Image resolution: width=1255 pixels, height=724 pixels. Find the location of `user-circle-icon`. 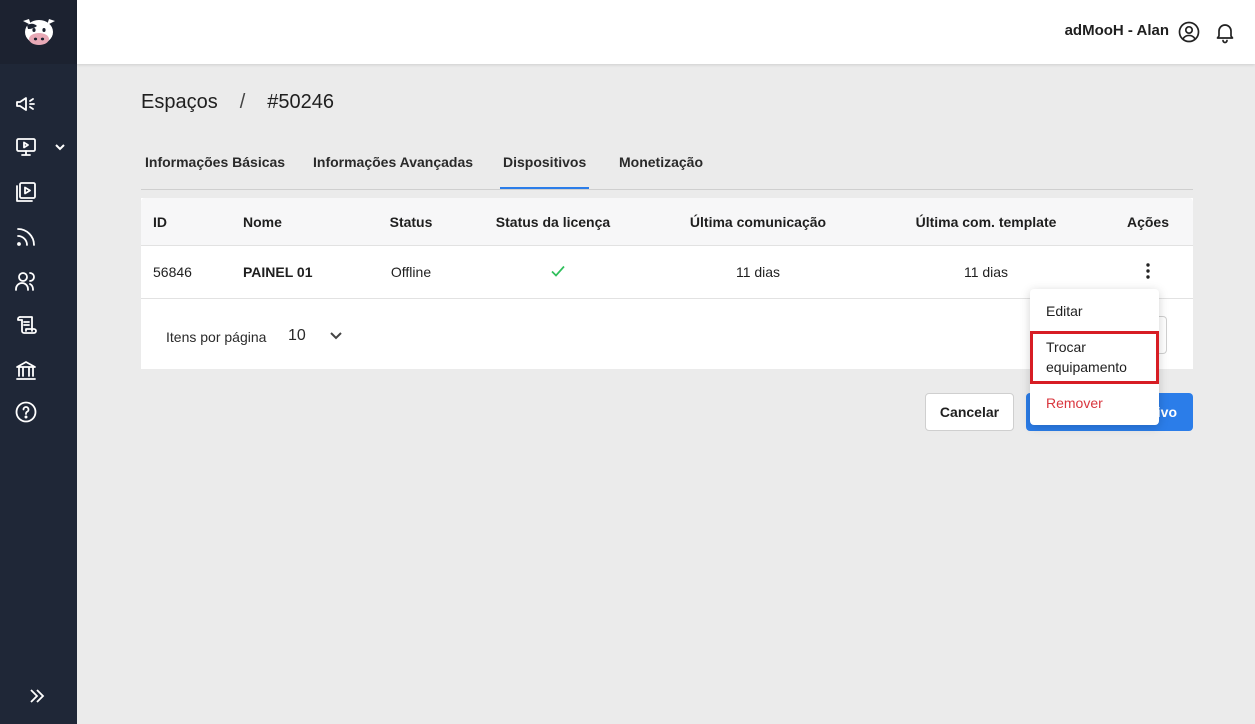

user-circle-icon is located at coordinates (1189, 32).